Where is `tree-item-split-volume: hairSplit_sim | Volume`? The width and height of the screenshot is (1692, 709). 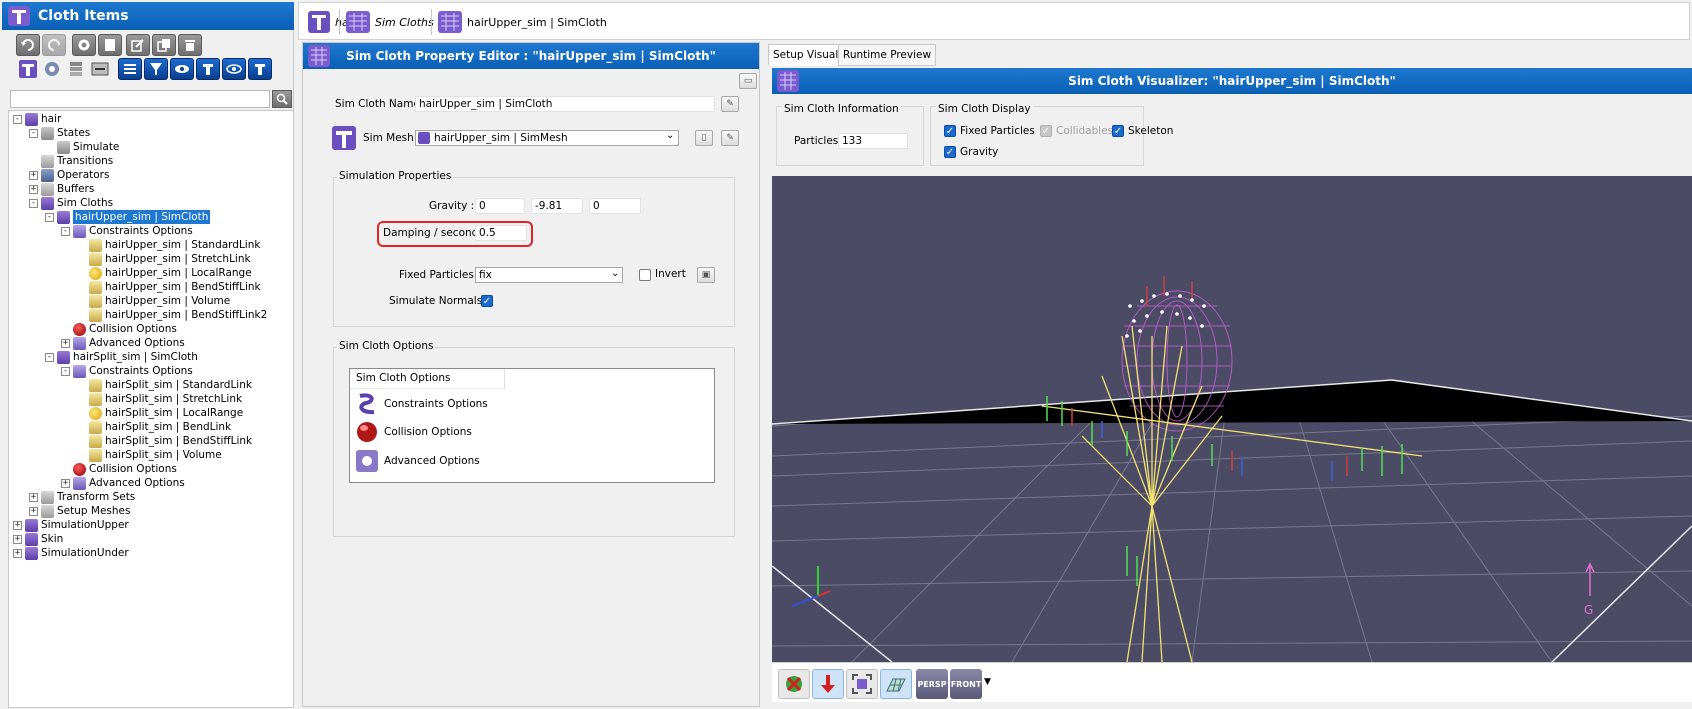
tree-item-split-volume: hairSplit_sim | Volume is located at coordinates (155, 455).